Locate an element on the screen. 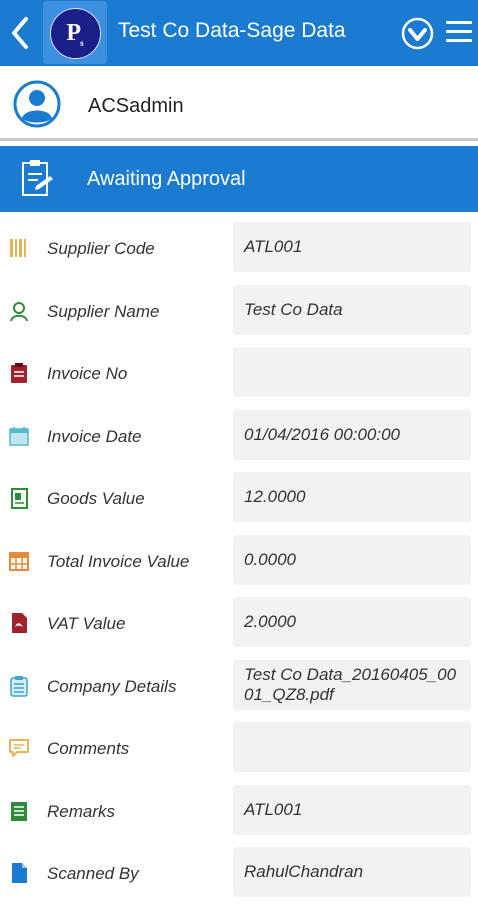 Image resolution: width=478 pixels, height=904 pixels. calendar-icon is located at coordinates (19, 436).